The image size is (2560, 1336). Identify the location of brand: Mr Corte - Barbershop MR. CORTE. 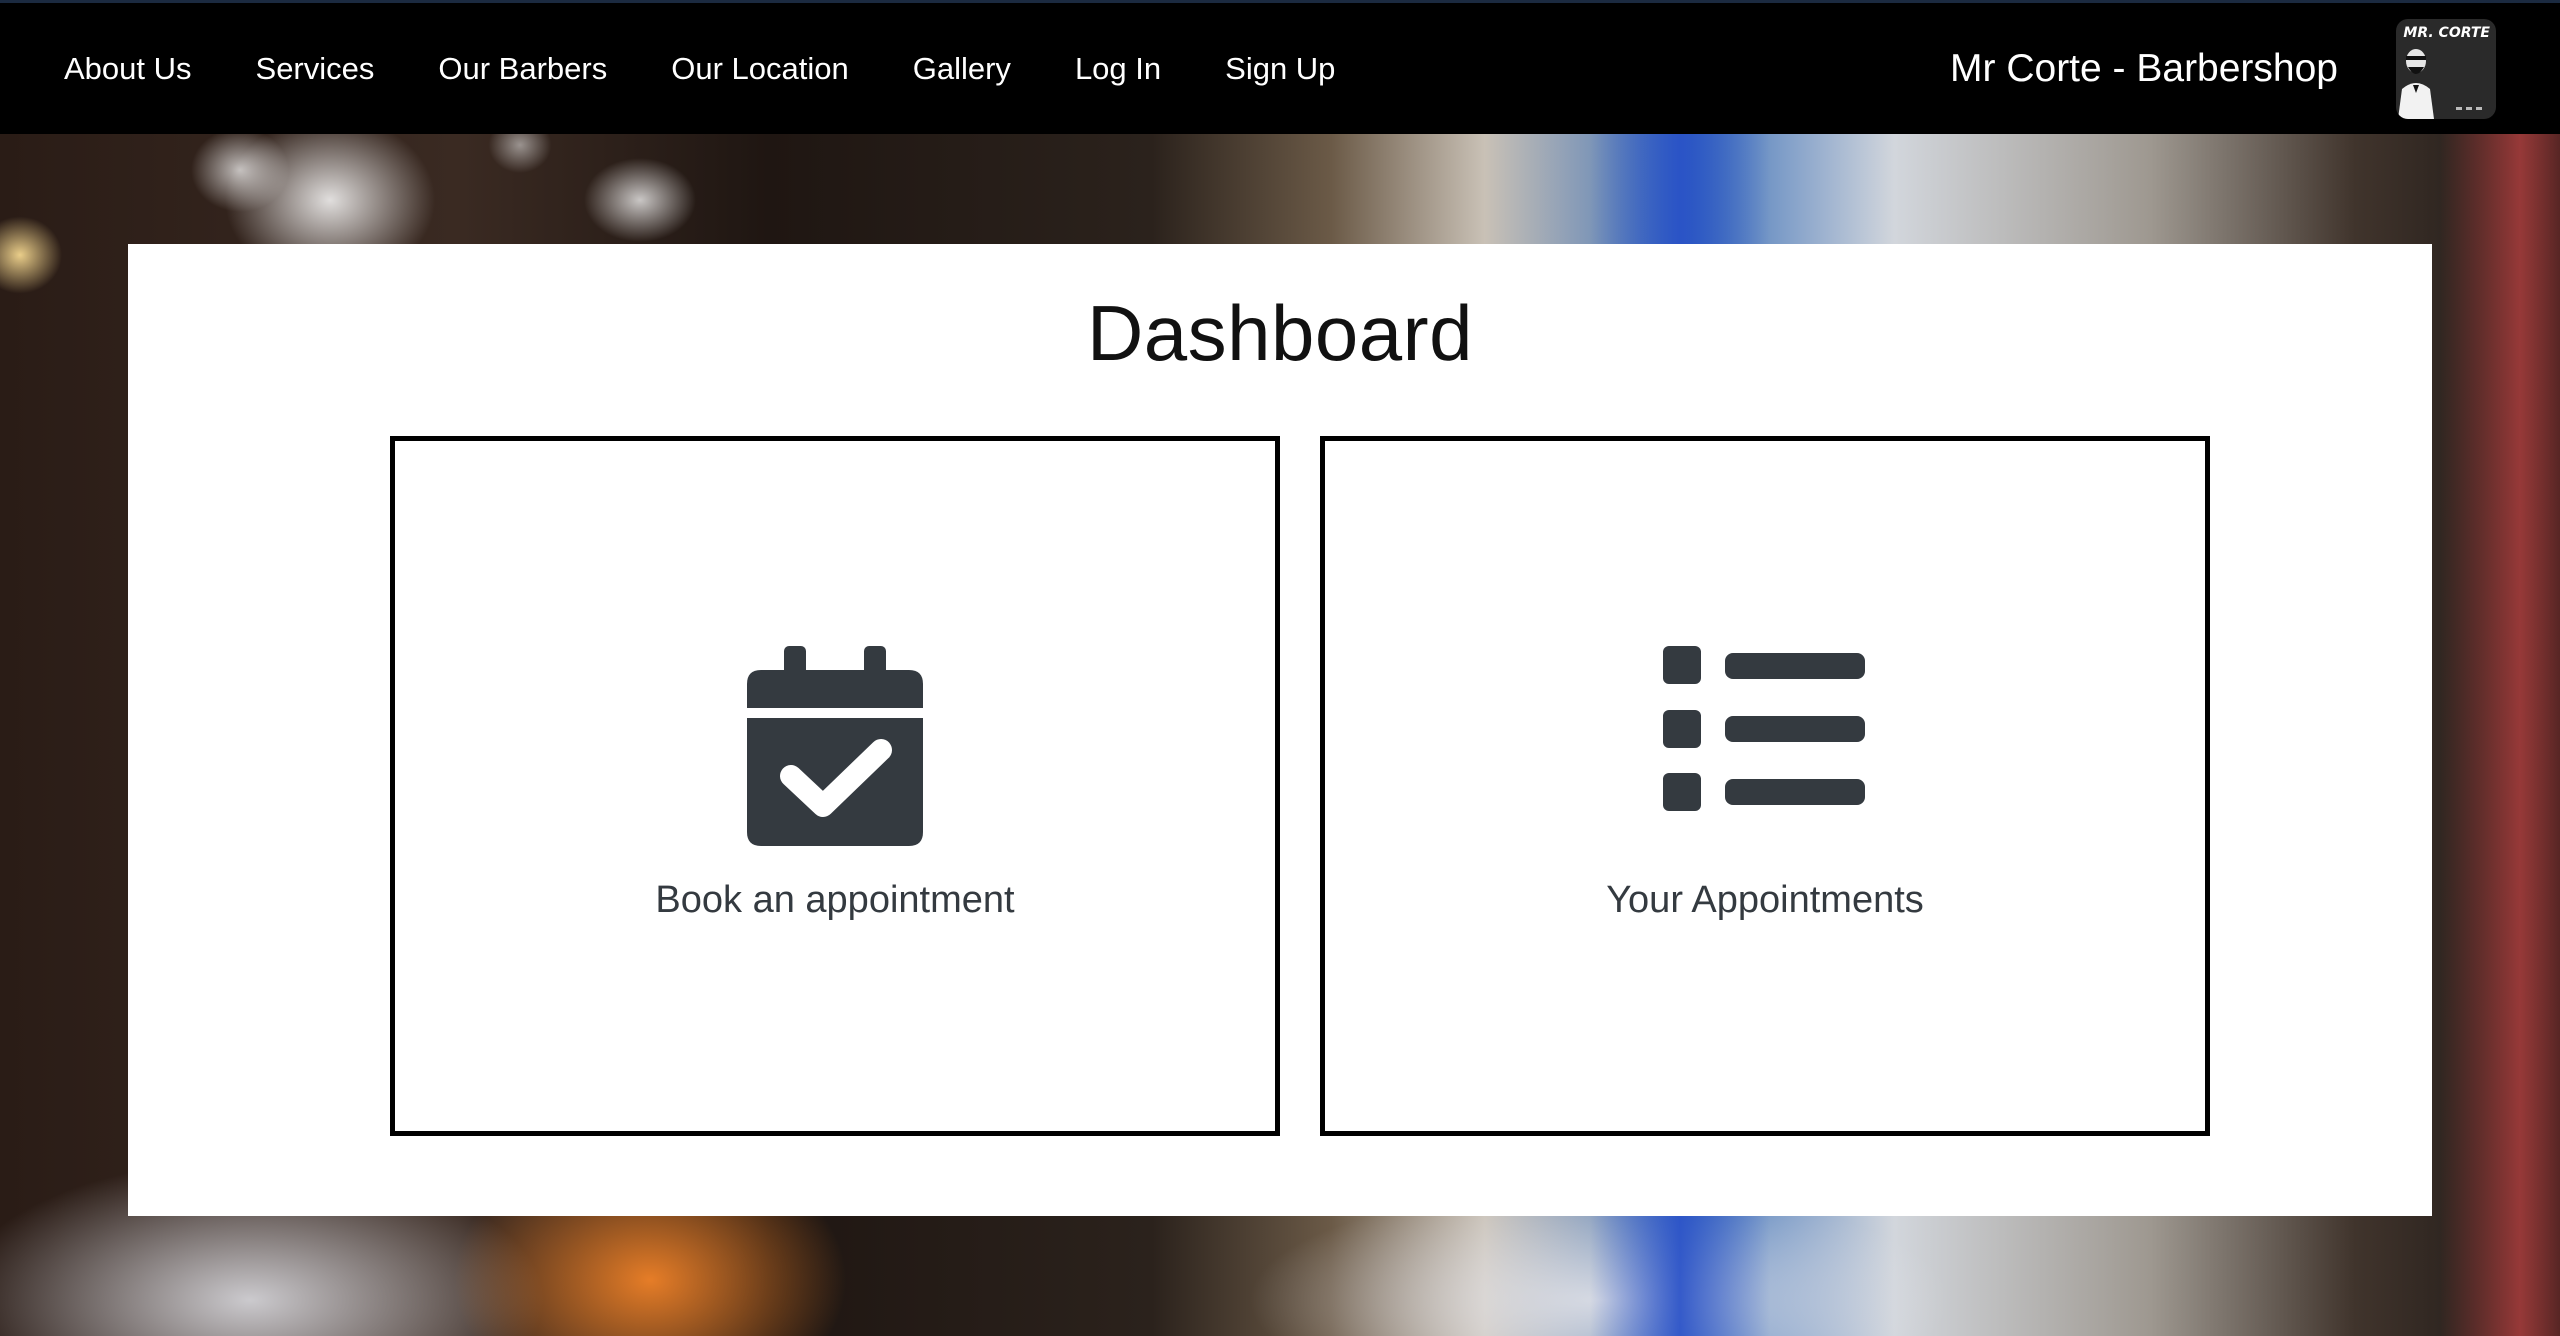
(2223, 68).